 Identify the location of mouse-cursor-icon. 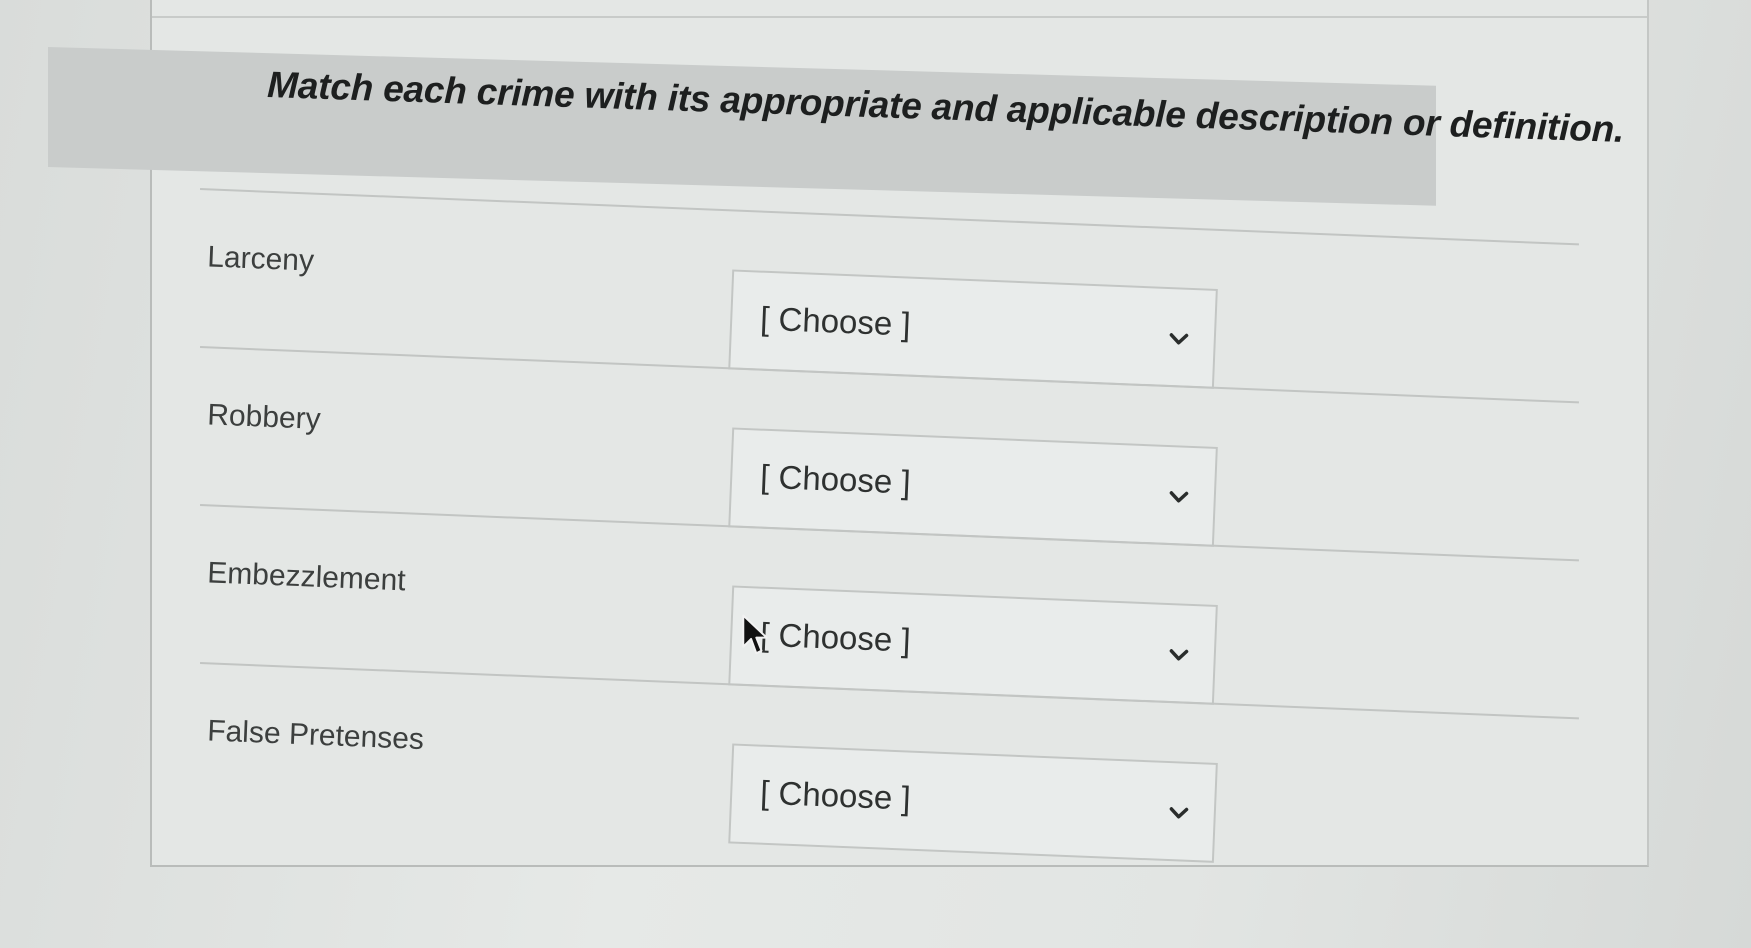
(755, 634).